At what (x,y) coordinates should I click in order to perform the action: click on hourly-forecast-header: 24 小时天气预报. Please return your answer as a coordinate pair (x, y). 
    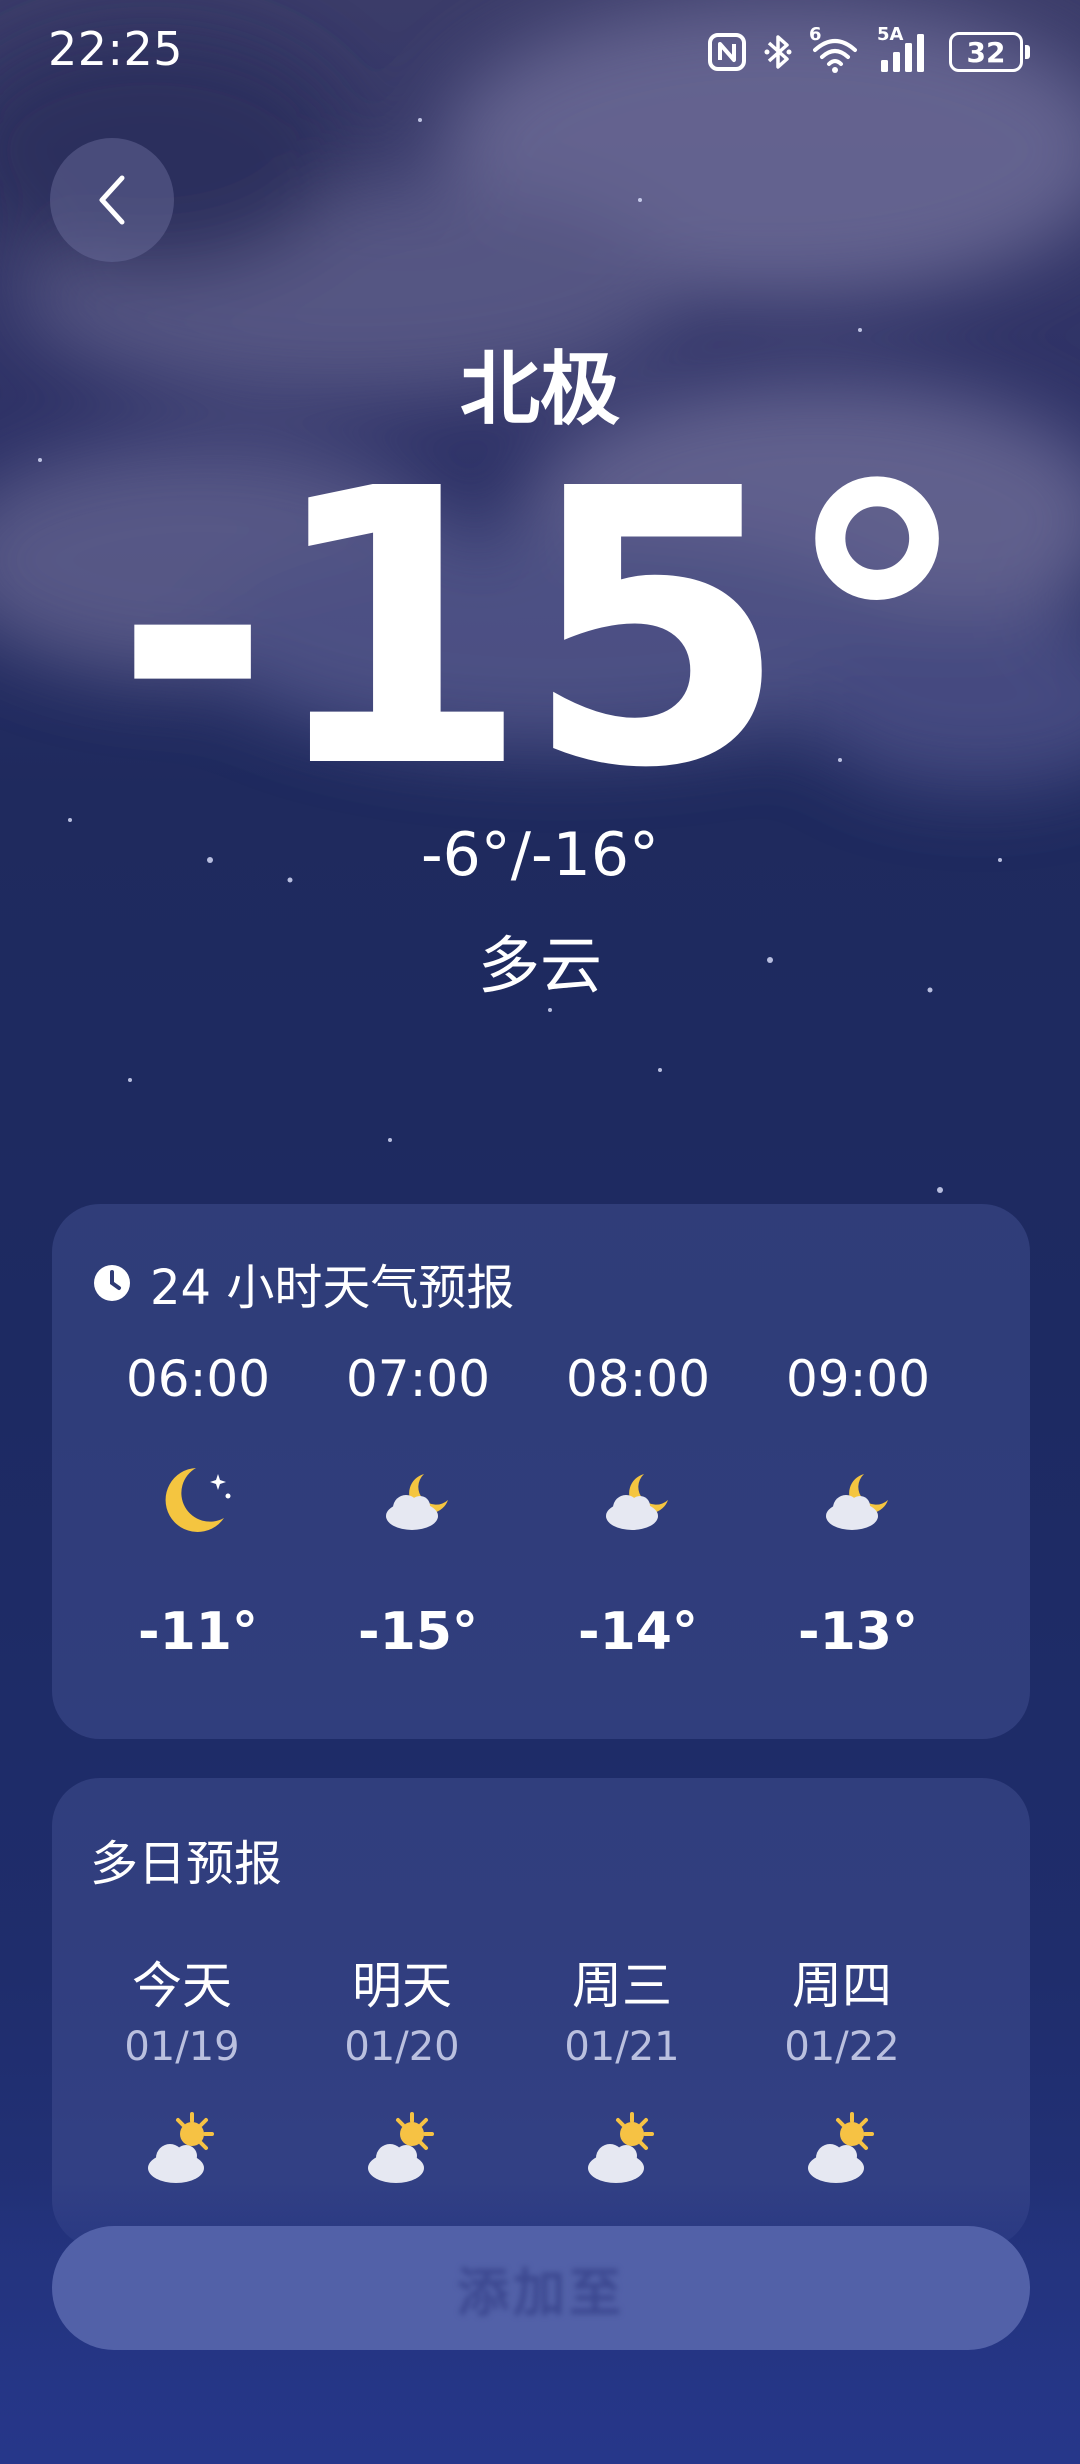
    Looking at the image, I should click on (303, 1283).